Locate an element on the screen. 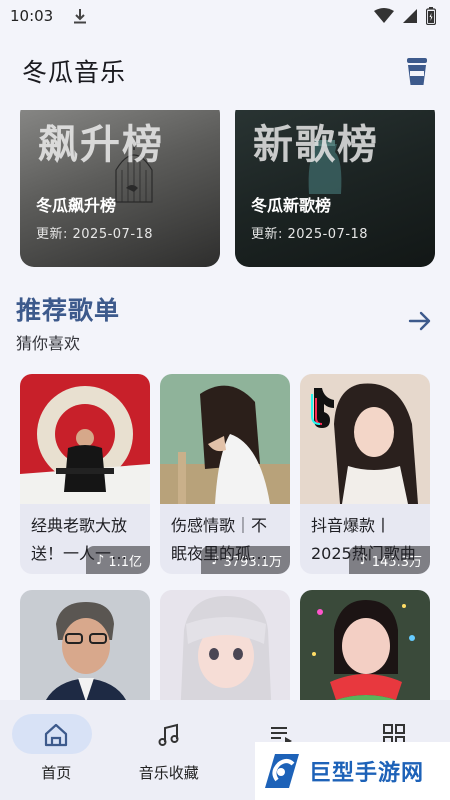 The width and height of the screenshot is (450, 800). ranking-card-rising: 飙升榜 冬瓜飙升榜 更新: 2025-07-18 is located at coordinates (120, 188).